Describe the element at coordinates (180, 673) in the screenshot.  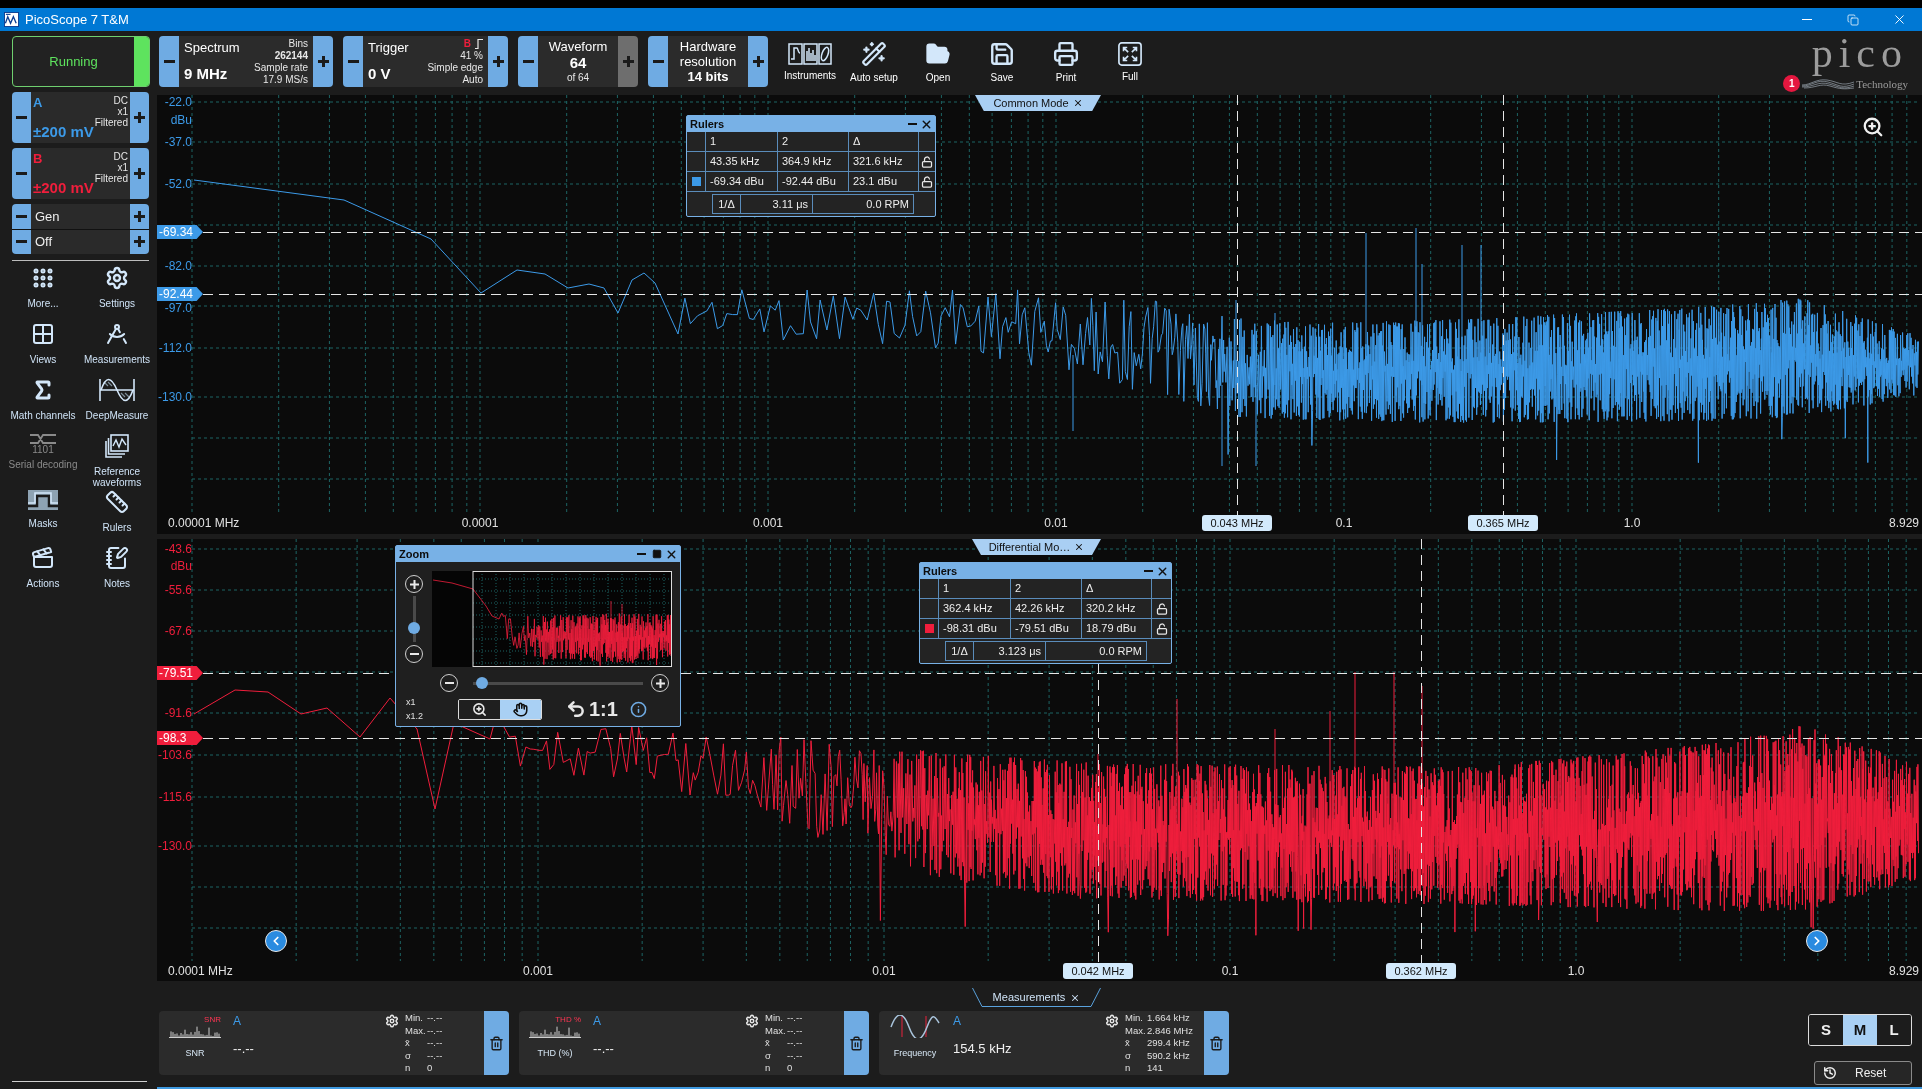
I see `ruler-handle: -79.51` at that location.